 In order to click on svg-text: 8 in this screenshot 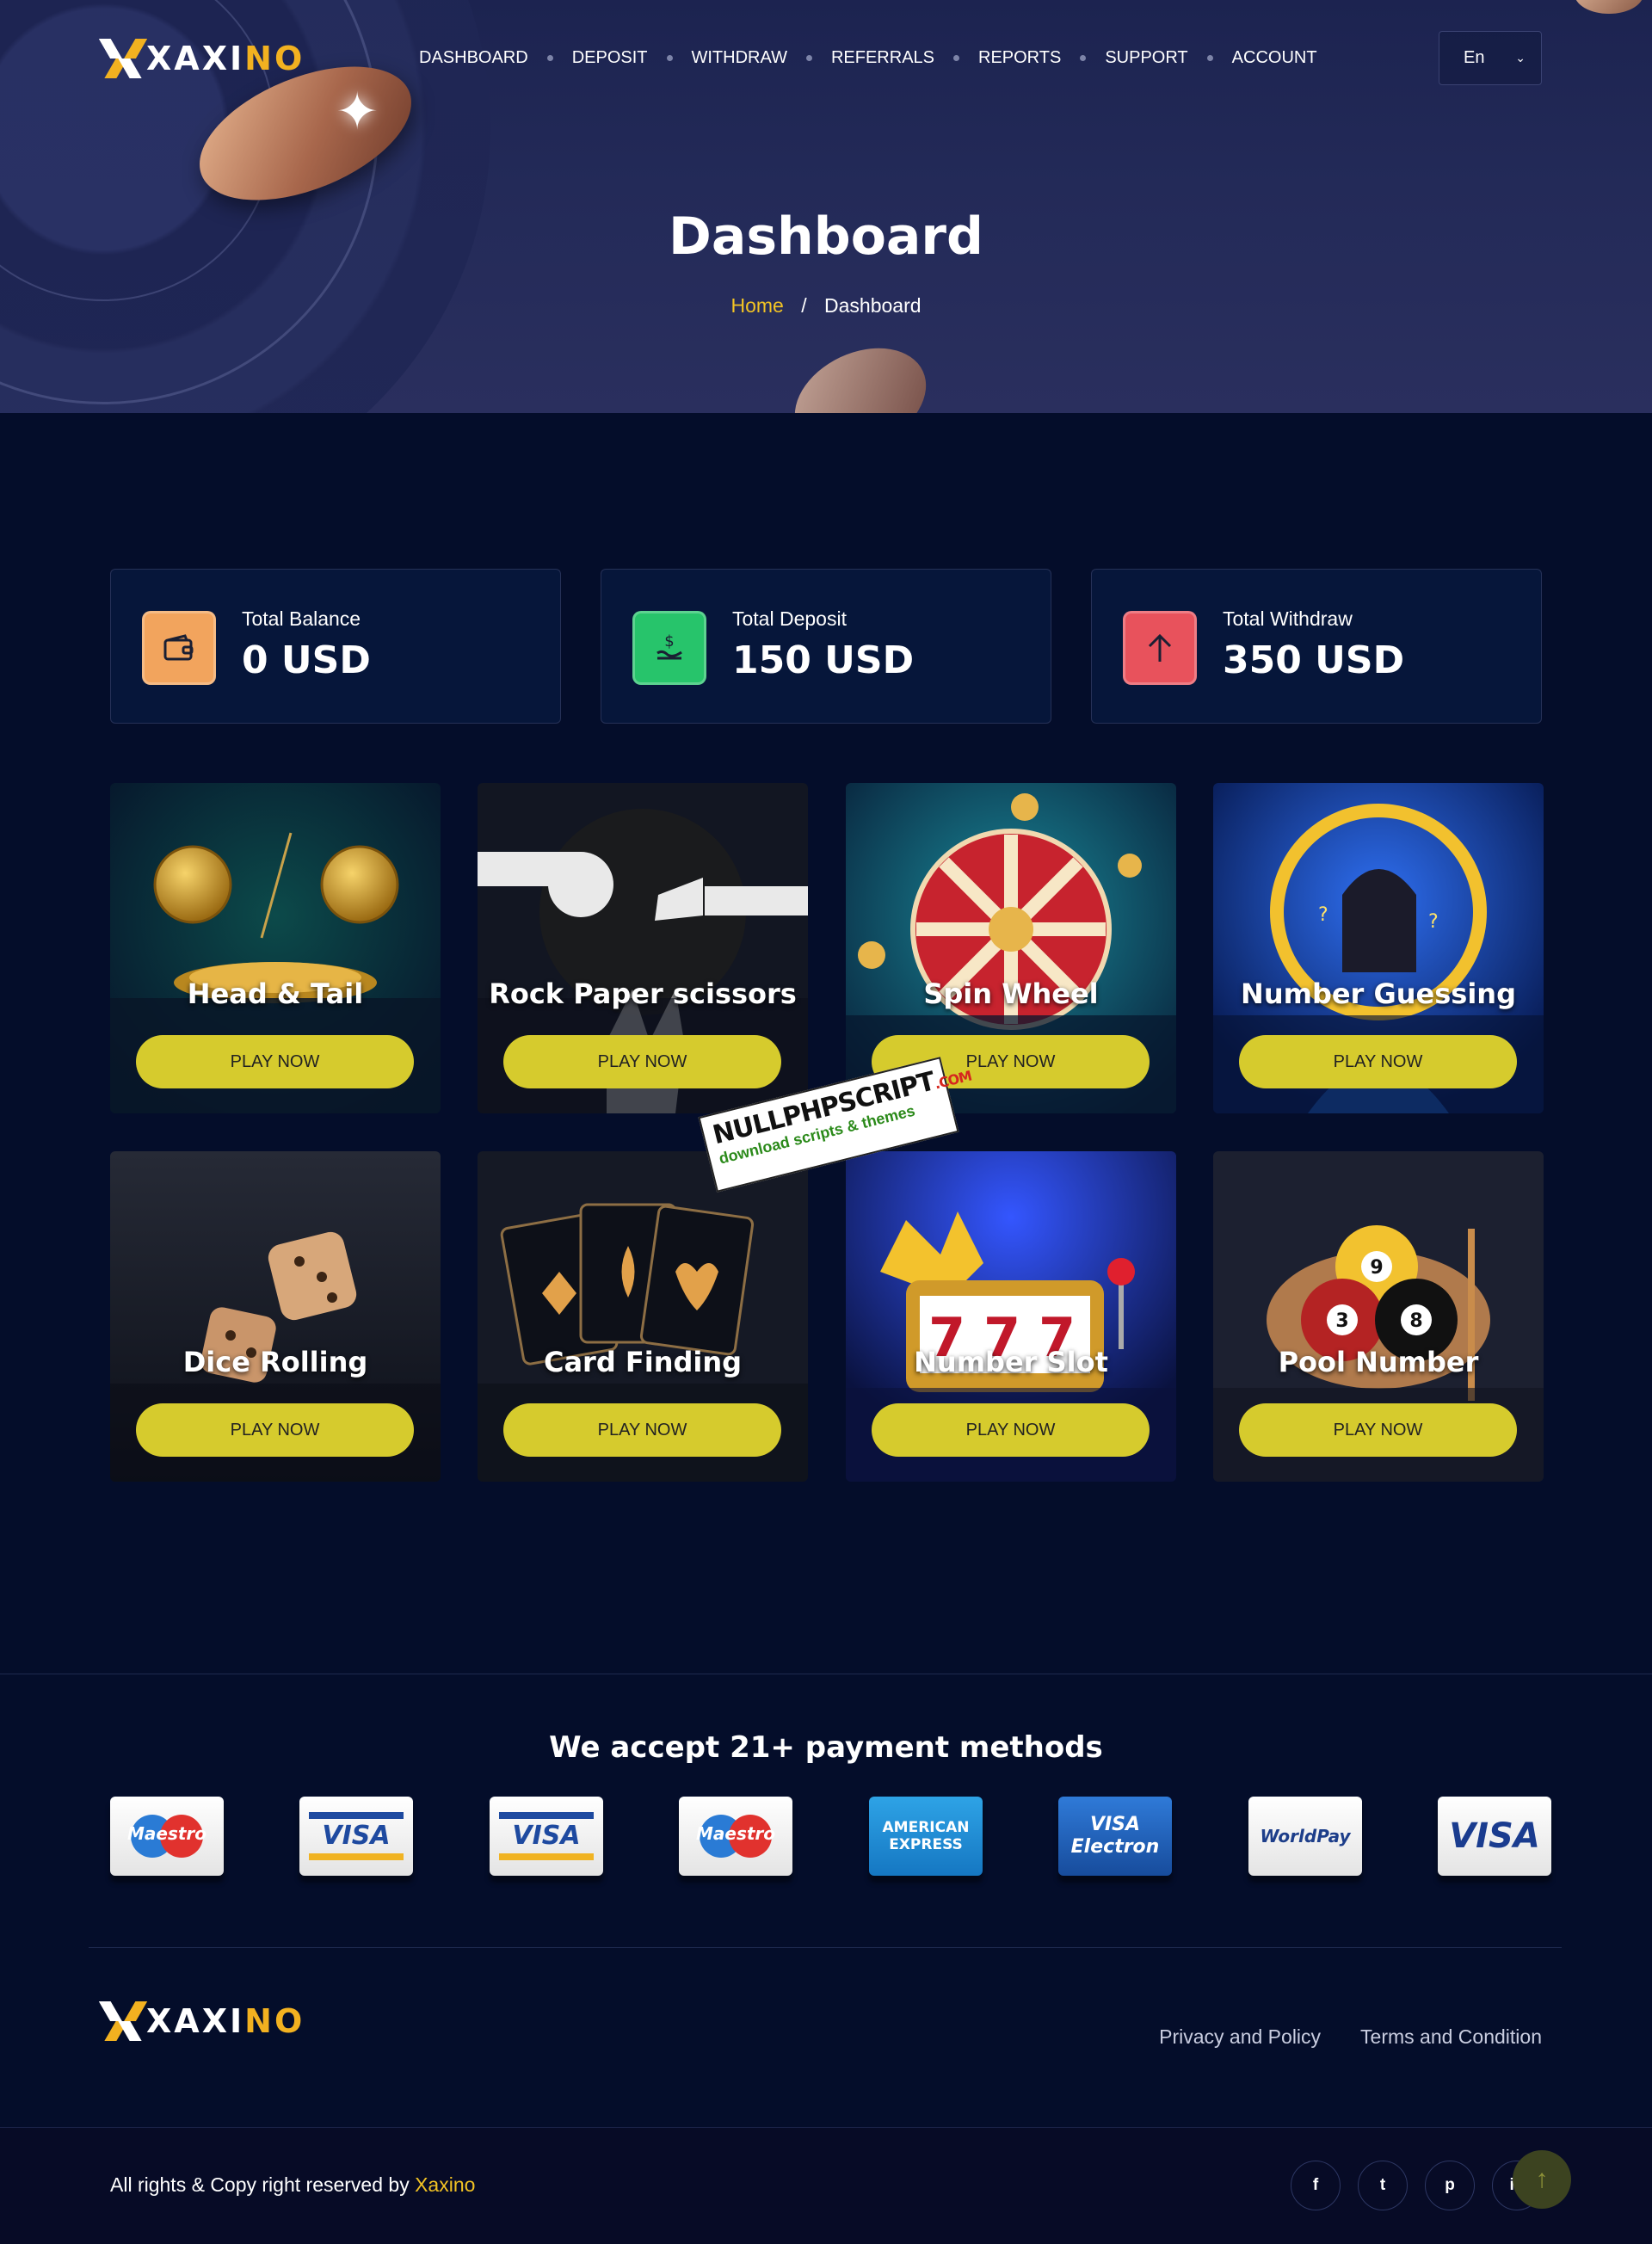, I will do `click(1415, 1321)`.